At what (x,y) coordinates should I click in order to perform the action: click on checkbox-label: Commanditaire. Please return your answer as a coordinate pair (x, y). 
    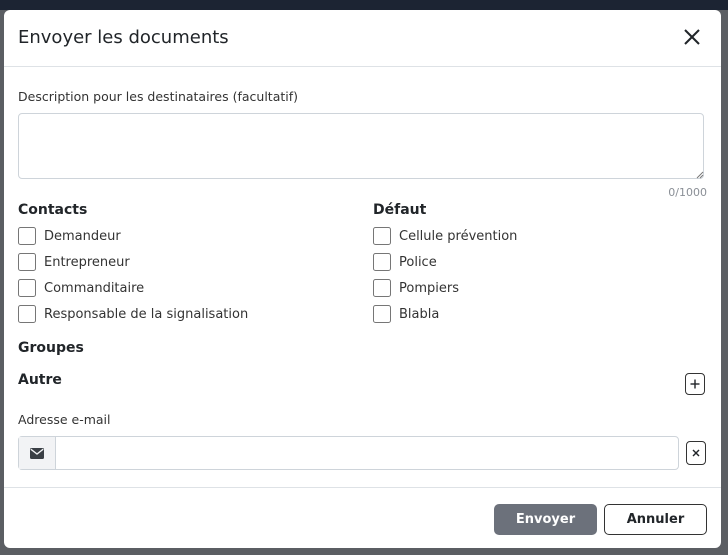
    Looking at the image, I should click on (94, 288).